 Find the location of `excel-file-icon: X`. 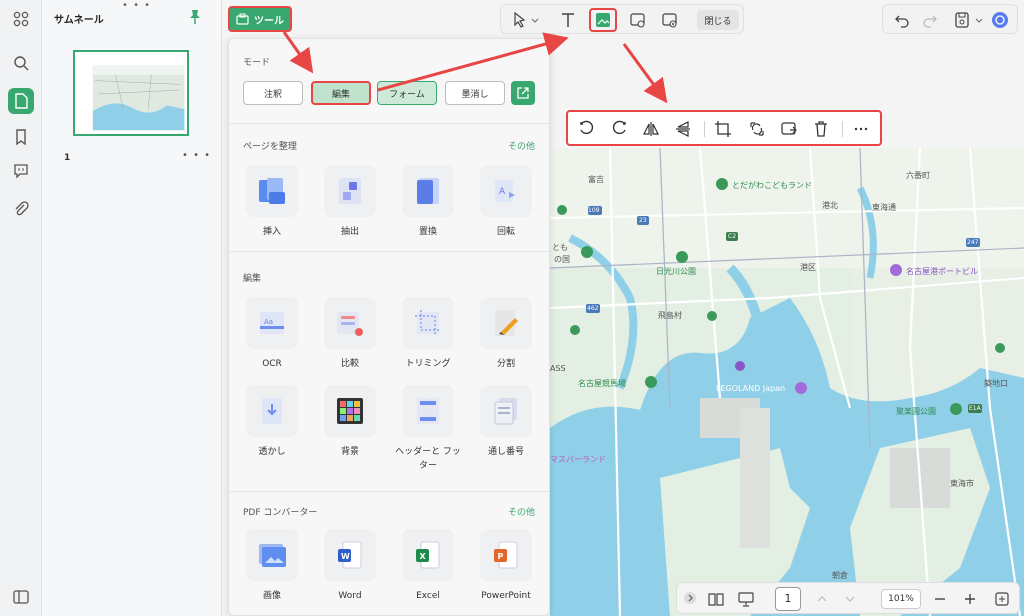

excel-file-icon: X is located at coordinates (428, 555).